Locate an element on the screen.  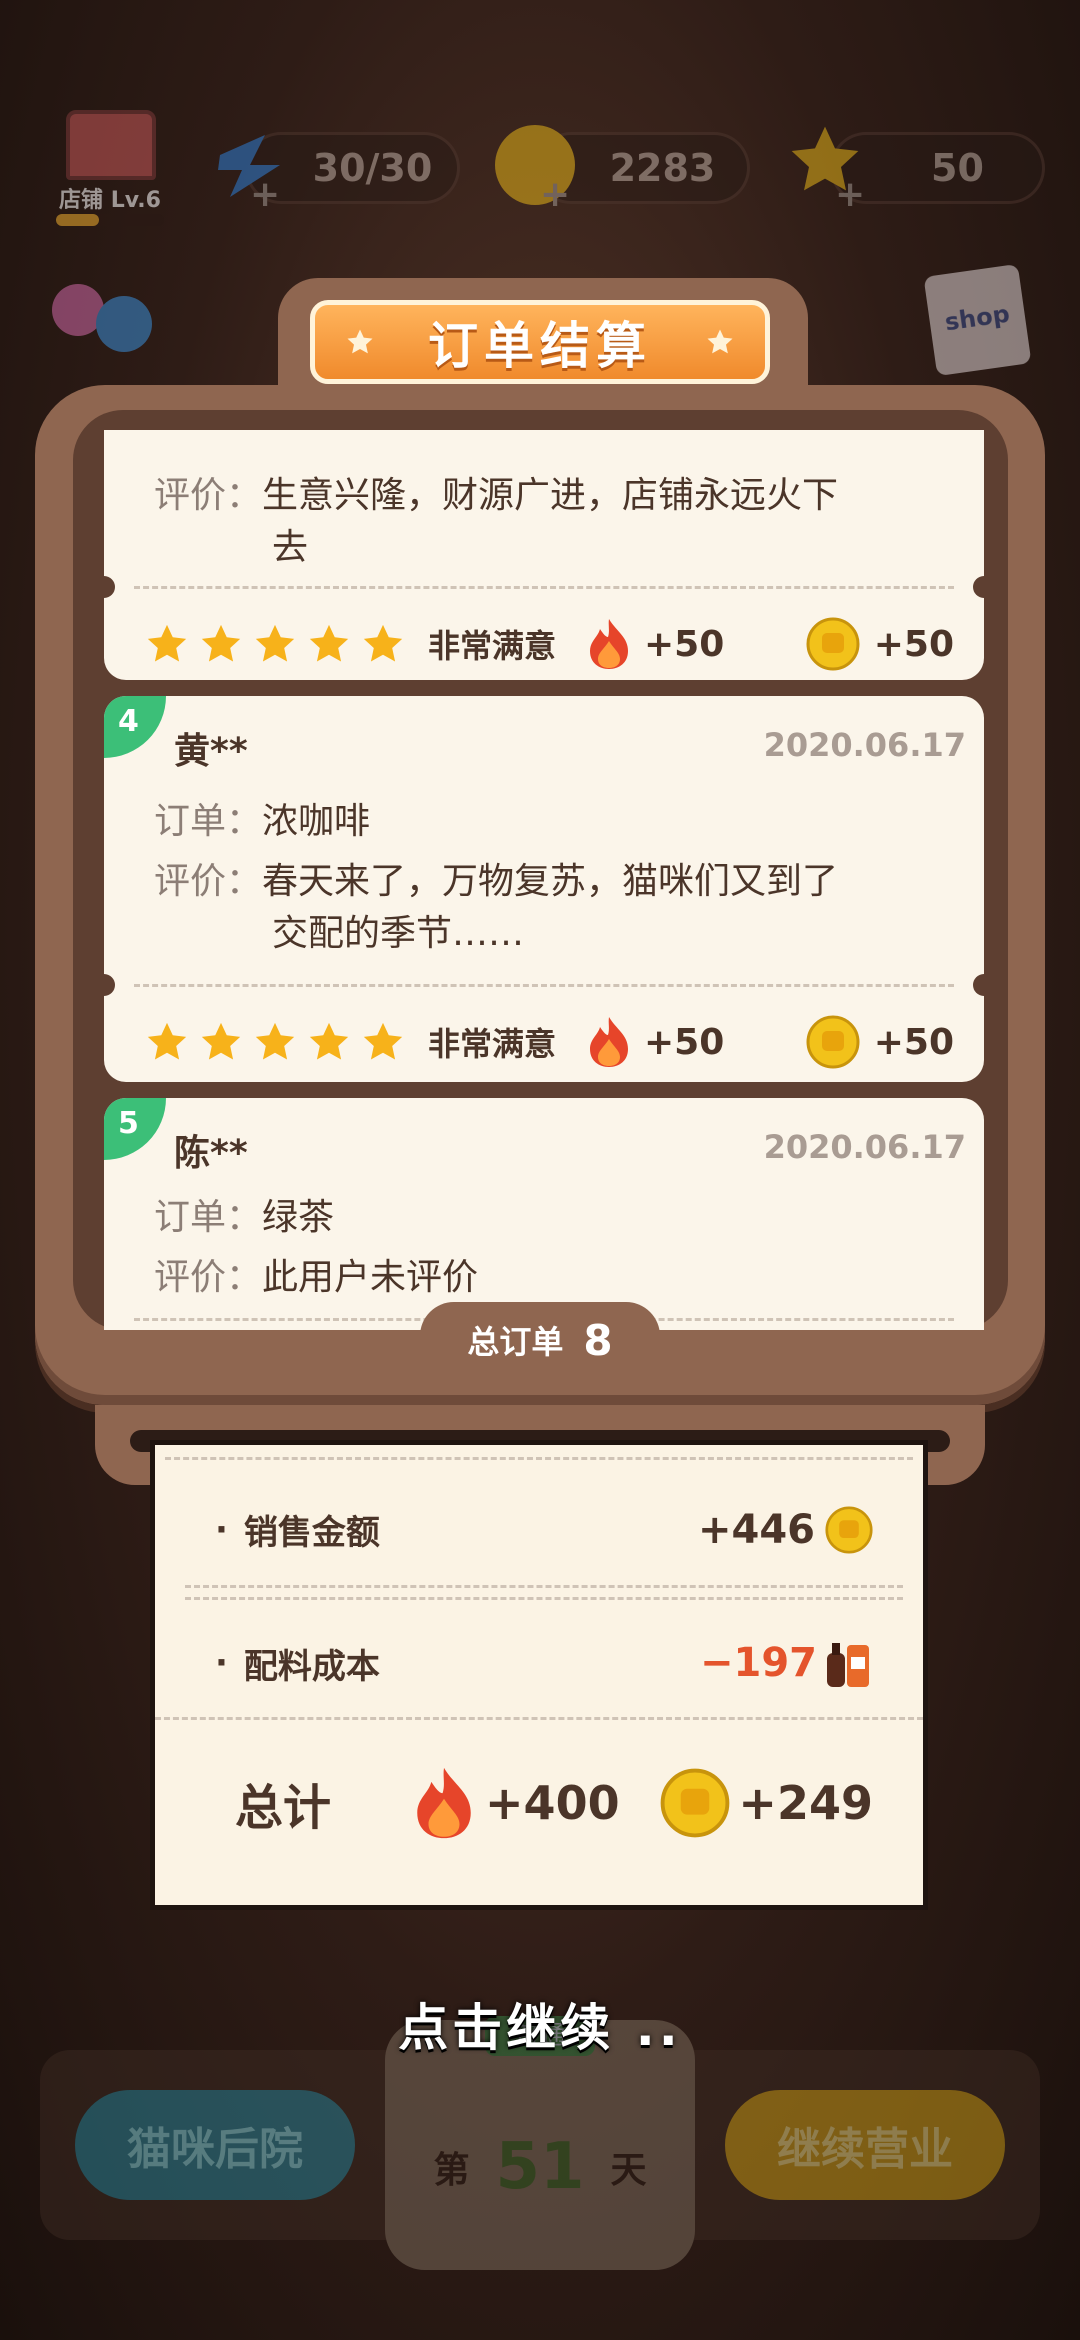
day-number: 51 is located at coordinates (540, 2167).